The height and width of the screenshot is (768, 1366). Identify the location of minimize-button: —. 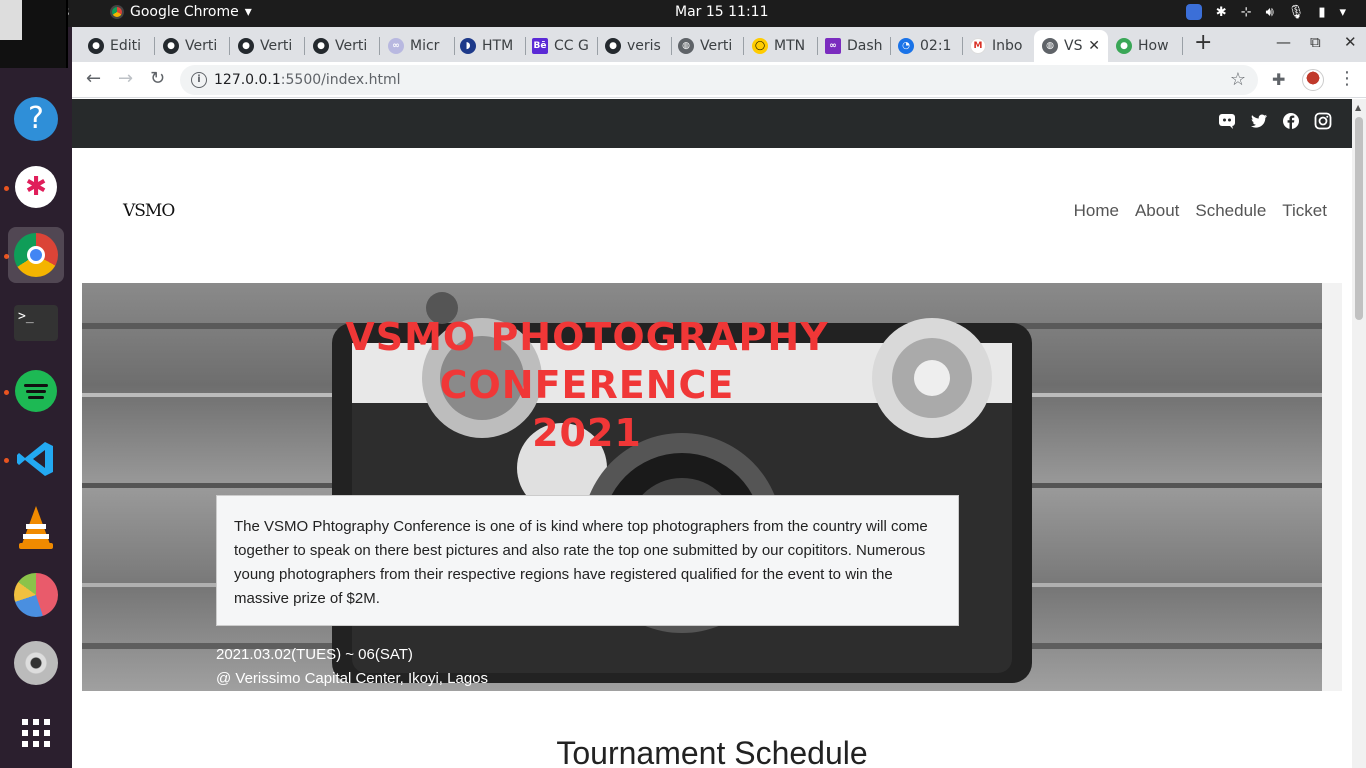
(1283, 42).